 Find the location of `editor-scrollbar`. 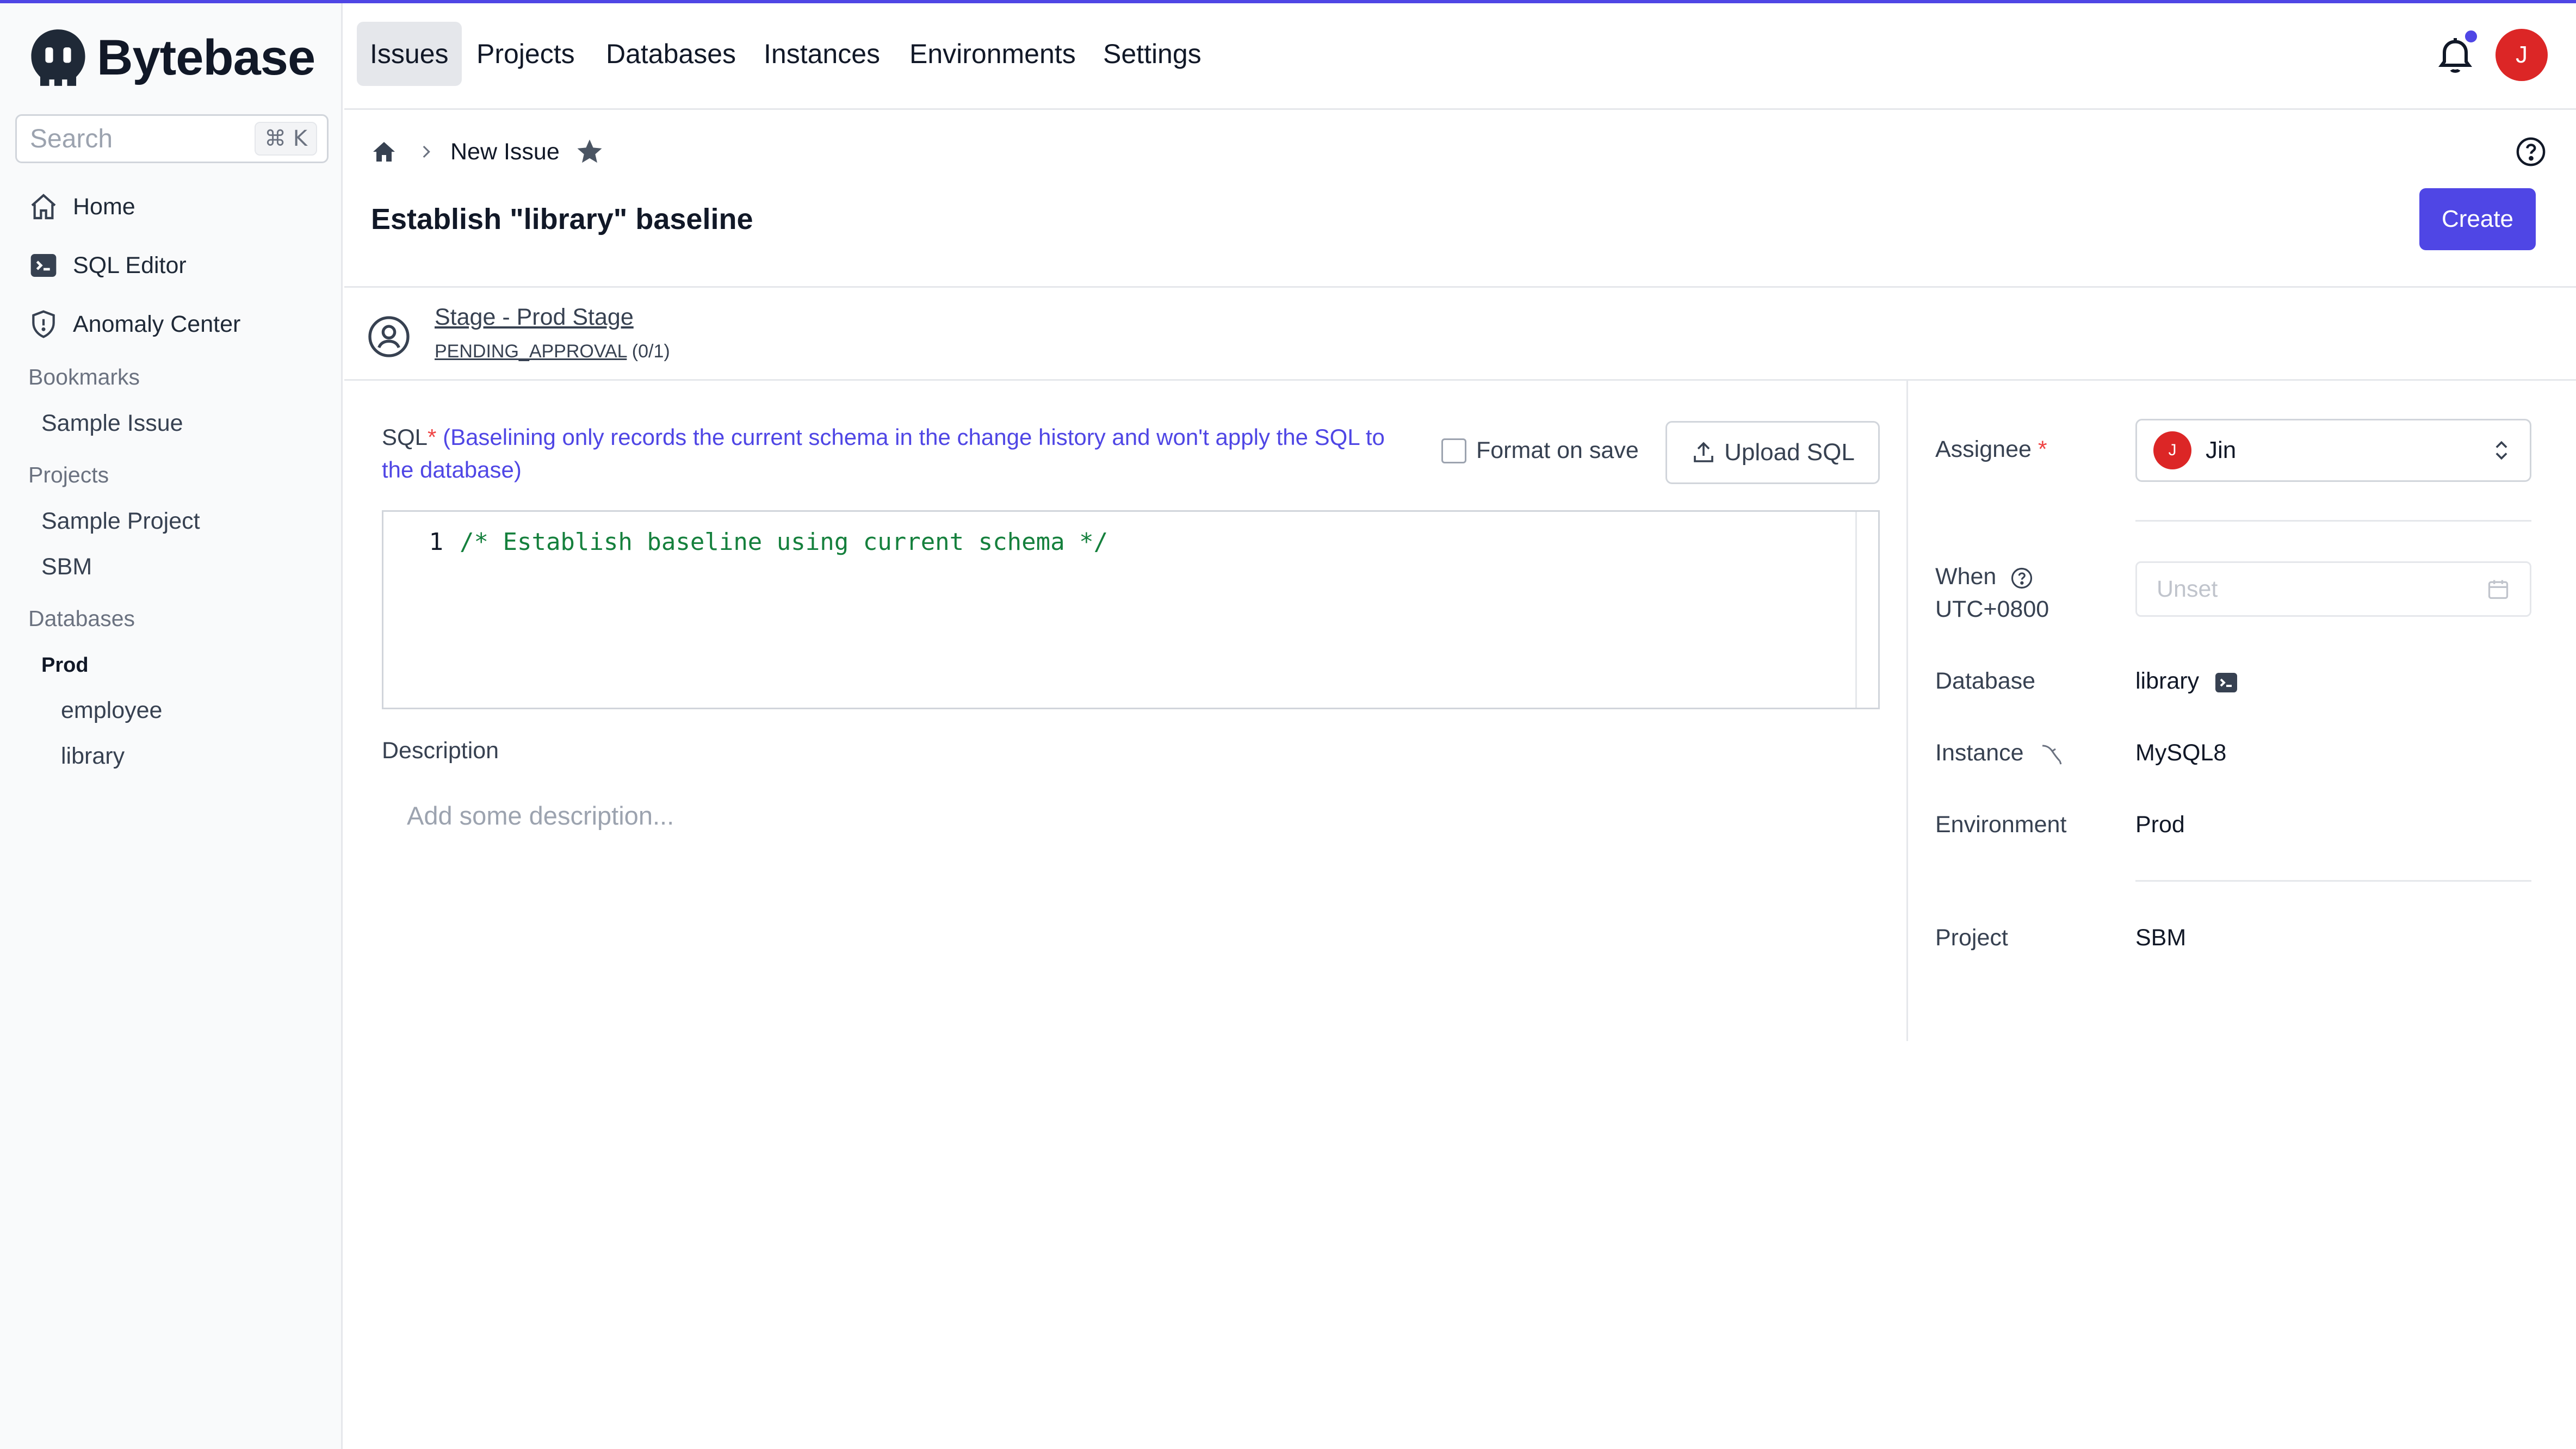

editor-scrollbar is located at coordinates (1867, 610).